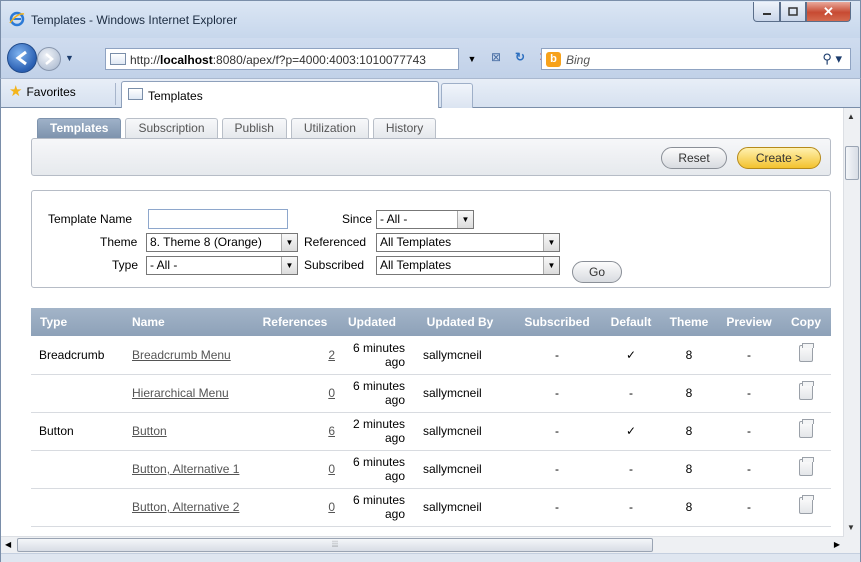  What do you see at coordinates (425, 219) in the screenshot?
I see `since-select: - All - ▼` at bounding box center [425, 219].